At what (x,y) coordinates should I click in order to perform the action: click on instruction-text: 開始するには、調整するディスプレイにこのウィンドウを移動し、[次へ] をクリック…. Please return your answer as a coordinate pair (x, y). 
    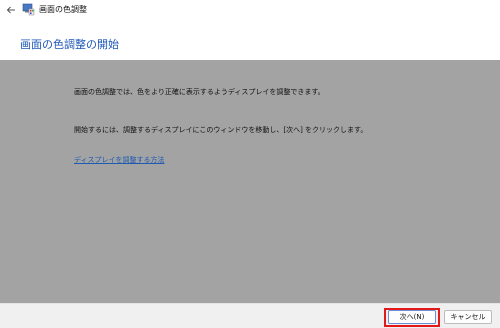
    Looking at the image, I should click on (221, 130).